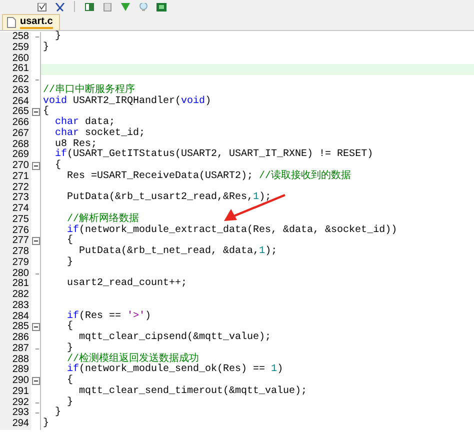  I want to click on line-number: 266, so click(20, 123).